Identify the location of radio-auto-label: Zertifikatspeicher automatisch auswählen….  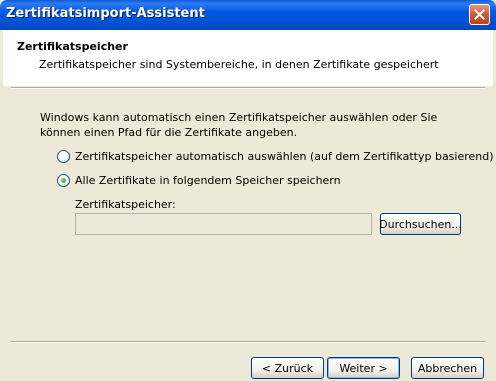
(284, 156).